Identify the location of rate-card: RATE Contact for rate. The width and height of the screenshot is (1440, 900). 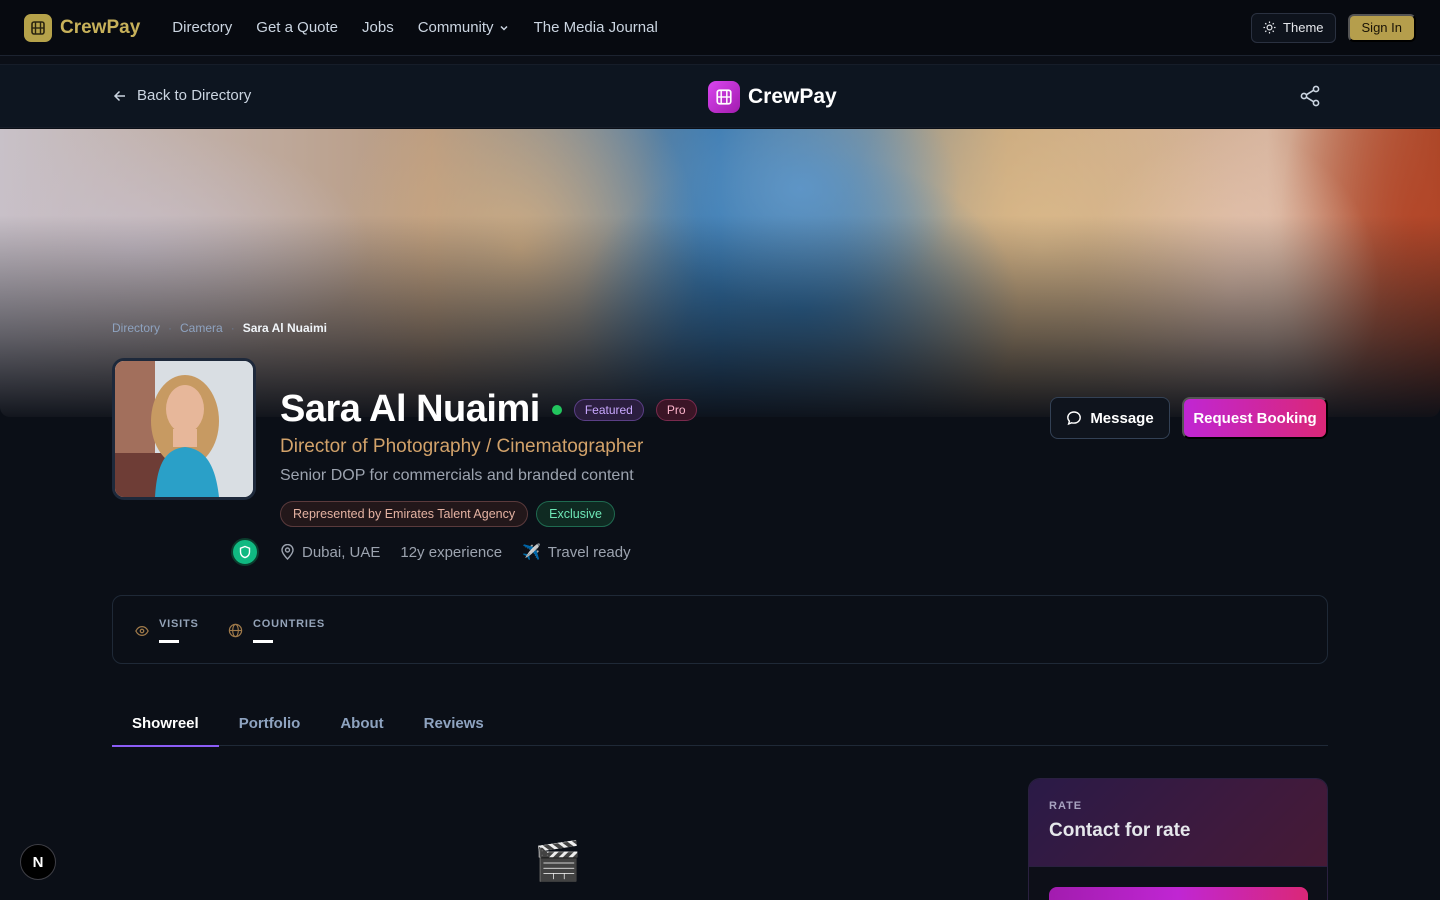
(1178, 839).